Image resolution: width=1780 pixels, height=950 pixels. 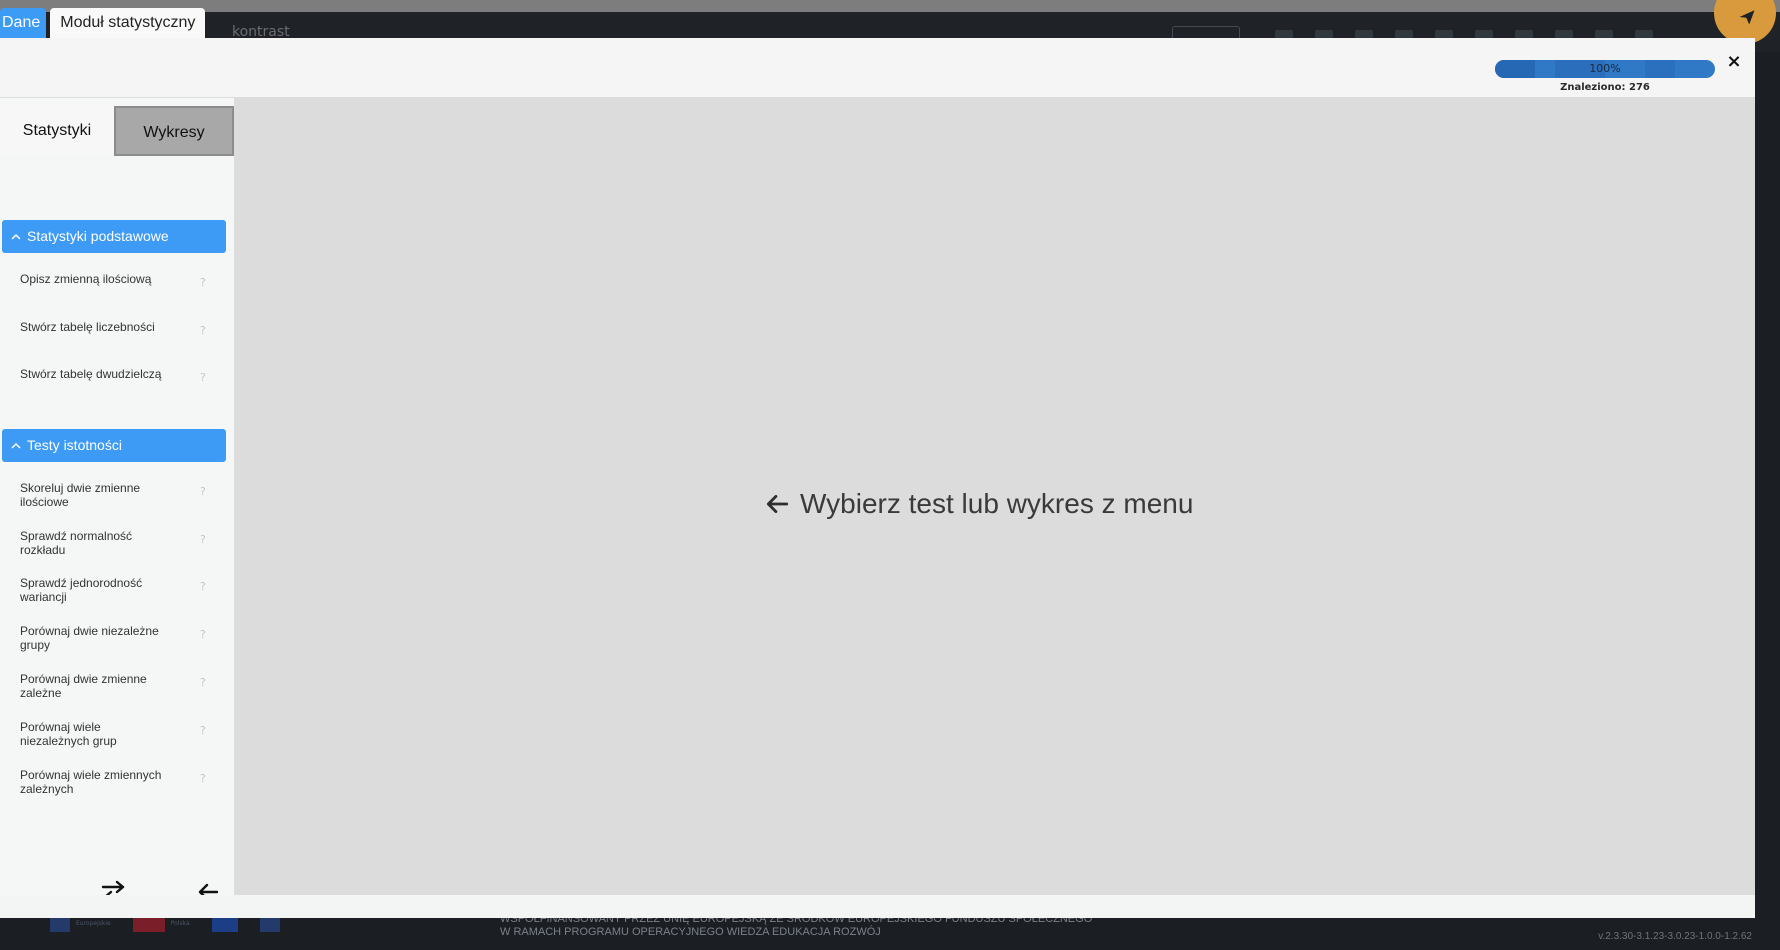 I want to click on tab-statistics-module: Moduł statystyczny, so click(x=128, y=23).